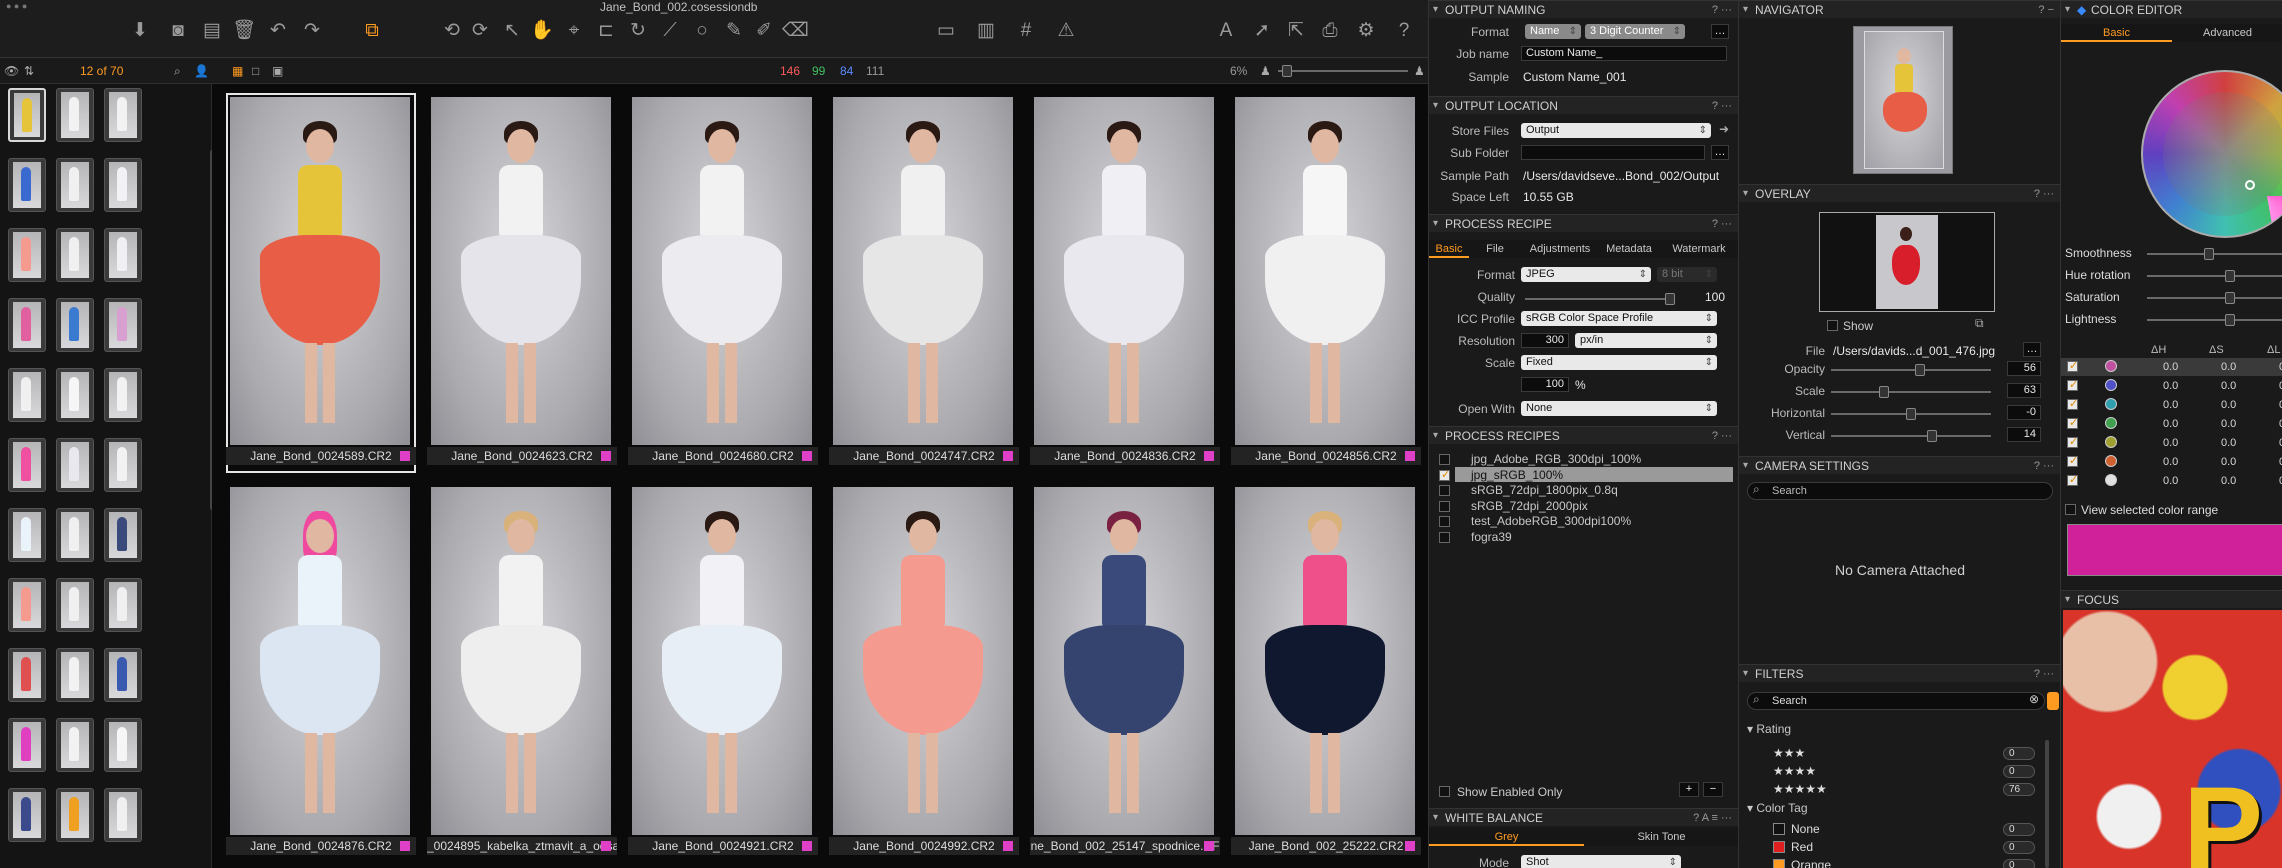  Describe the element at coordinates (1125, 283) in the screenshot. I see `image-thumbnail: Jane_Bond_0024836.CR2` at that location.